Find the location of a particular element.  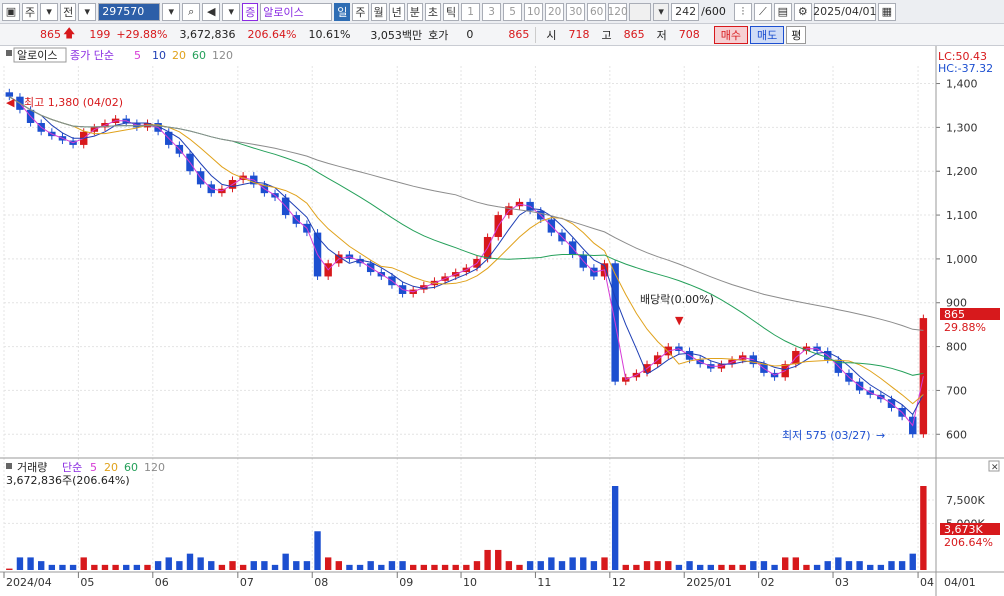

y-tick-label: 1,300 is located at coordinates (962, 127).